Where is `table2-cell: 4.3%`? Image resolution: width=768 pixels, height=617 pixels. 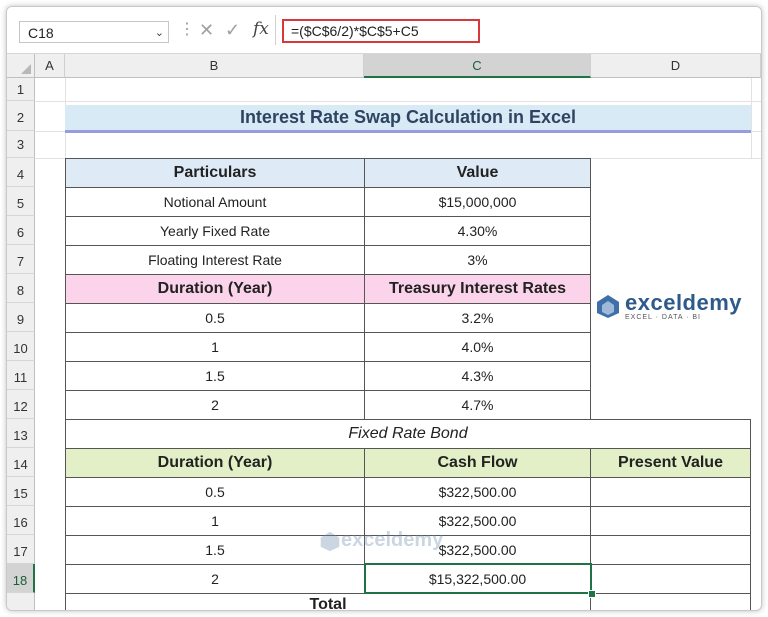
table2-cell: 4.3% is located at coordinates (477, 376).